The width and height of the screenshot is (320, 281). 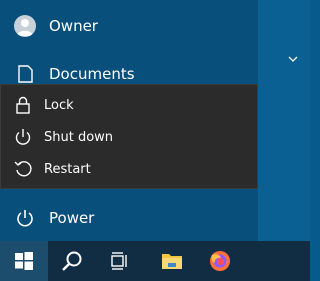 I want to click on lock-menu-item: Lock, so click(x=129, y=105).